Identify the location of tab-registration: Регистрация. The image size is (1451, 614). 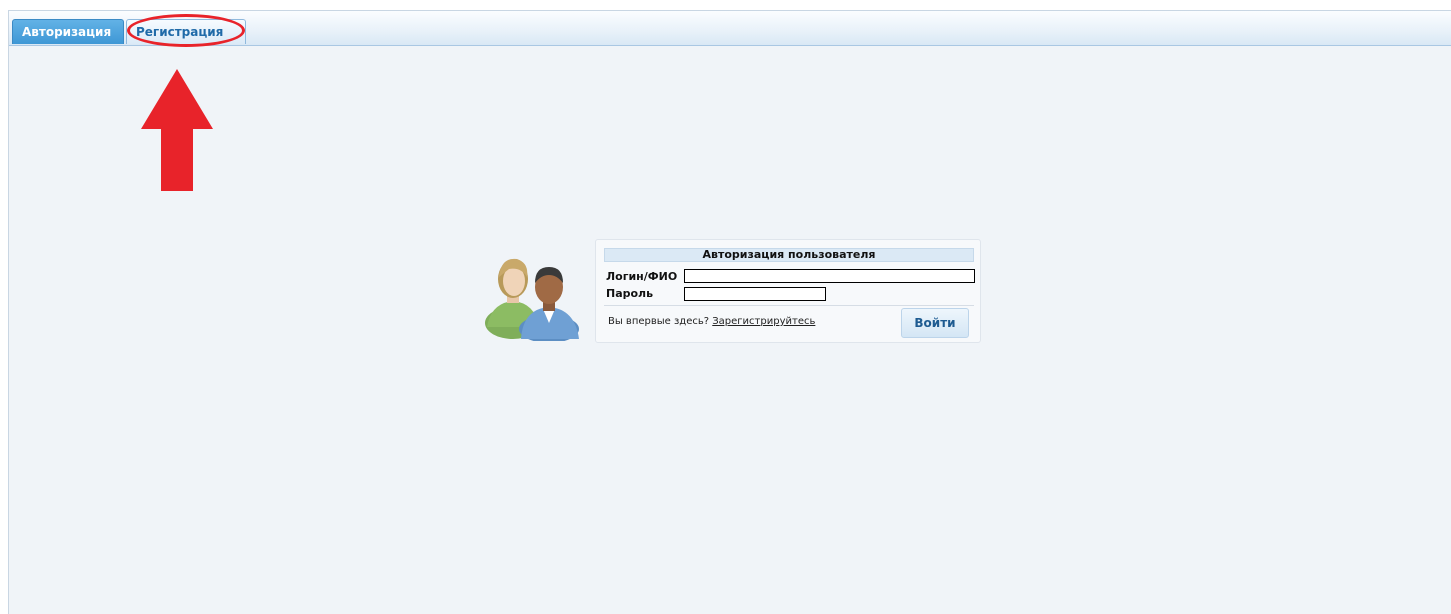
(186, 31).